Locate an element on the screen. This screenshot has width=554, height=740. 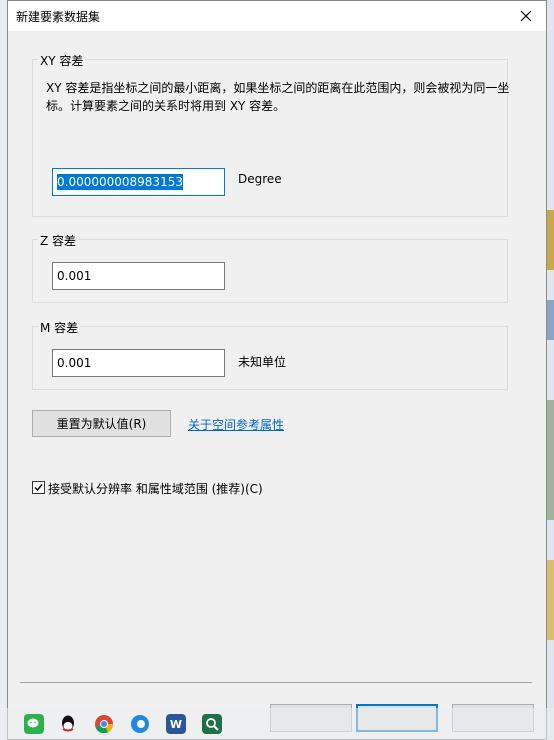
spatial-reference-properties-link: 关于空间参考属性 is located at coordinates (236, 424).